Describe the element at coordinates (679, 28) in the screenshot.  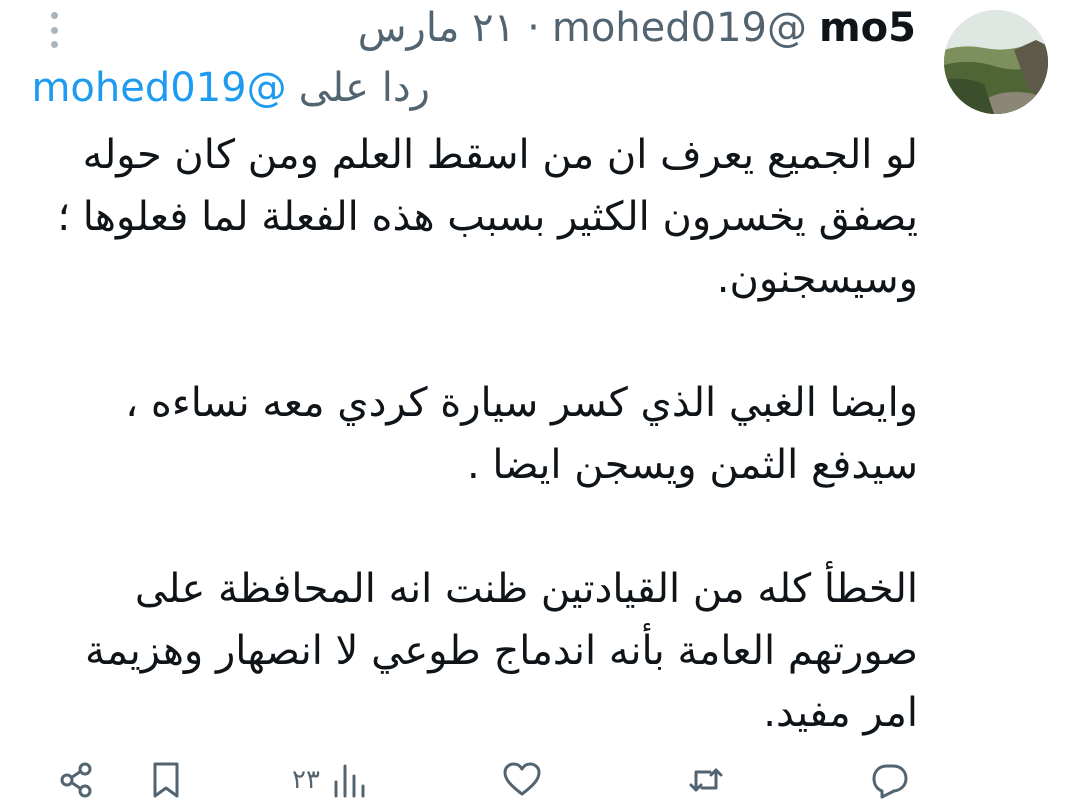
I see `author-handle: @mohed019` at that location.